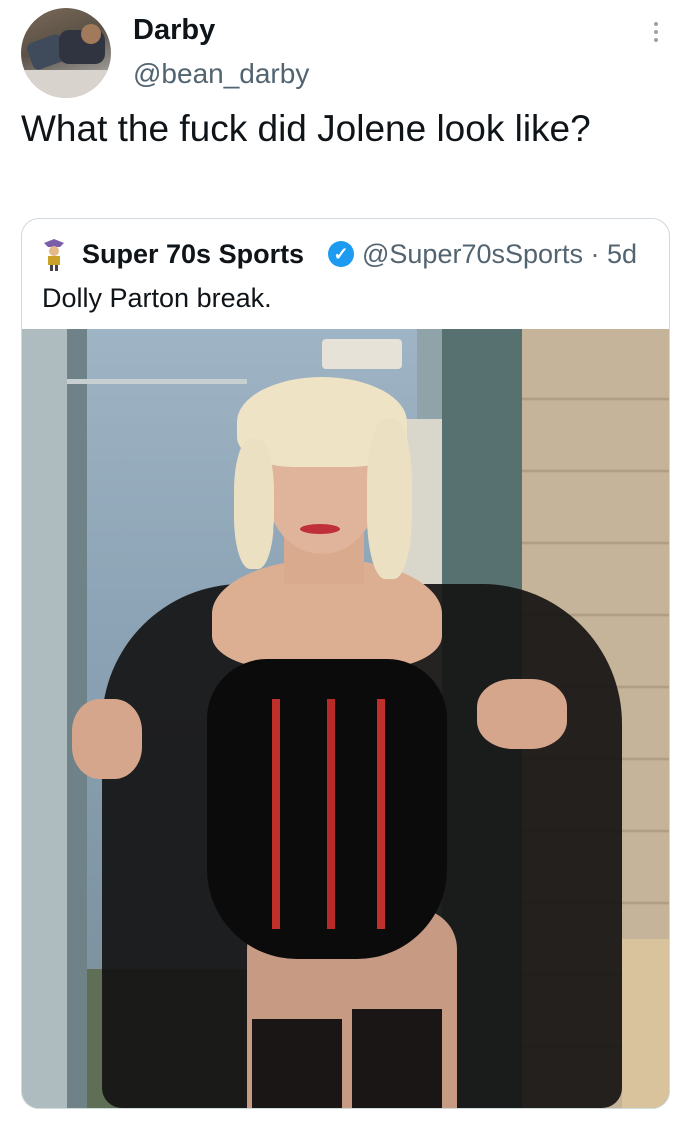 This screenshot has width=690, height=1123. Describe the element at coordinates (157, 298) in the screenshot. I see `quoted-tweet-text: Dolly Parton break.` at that location.